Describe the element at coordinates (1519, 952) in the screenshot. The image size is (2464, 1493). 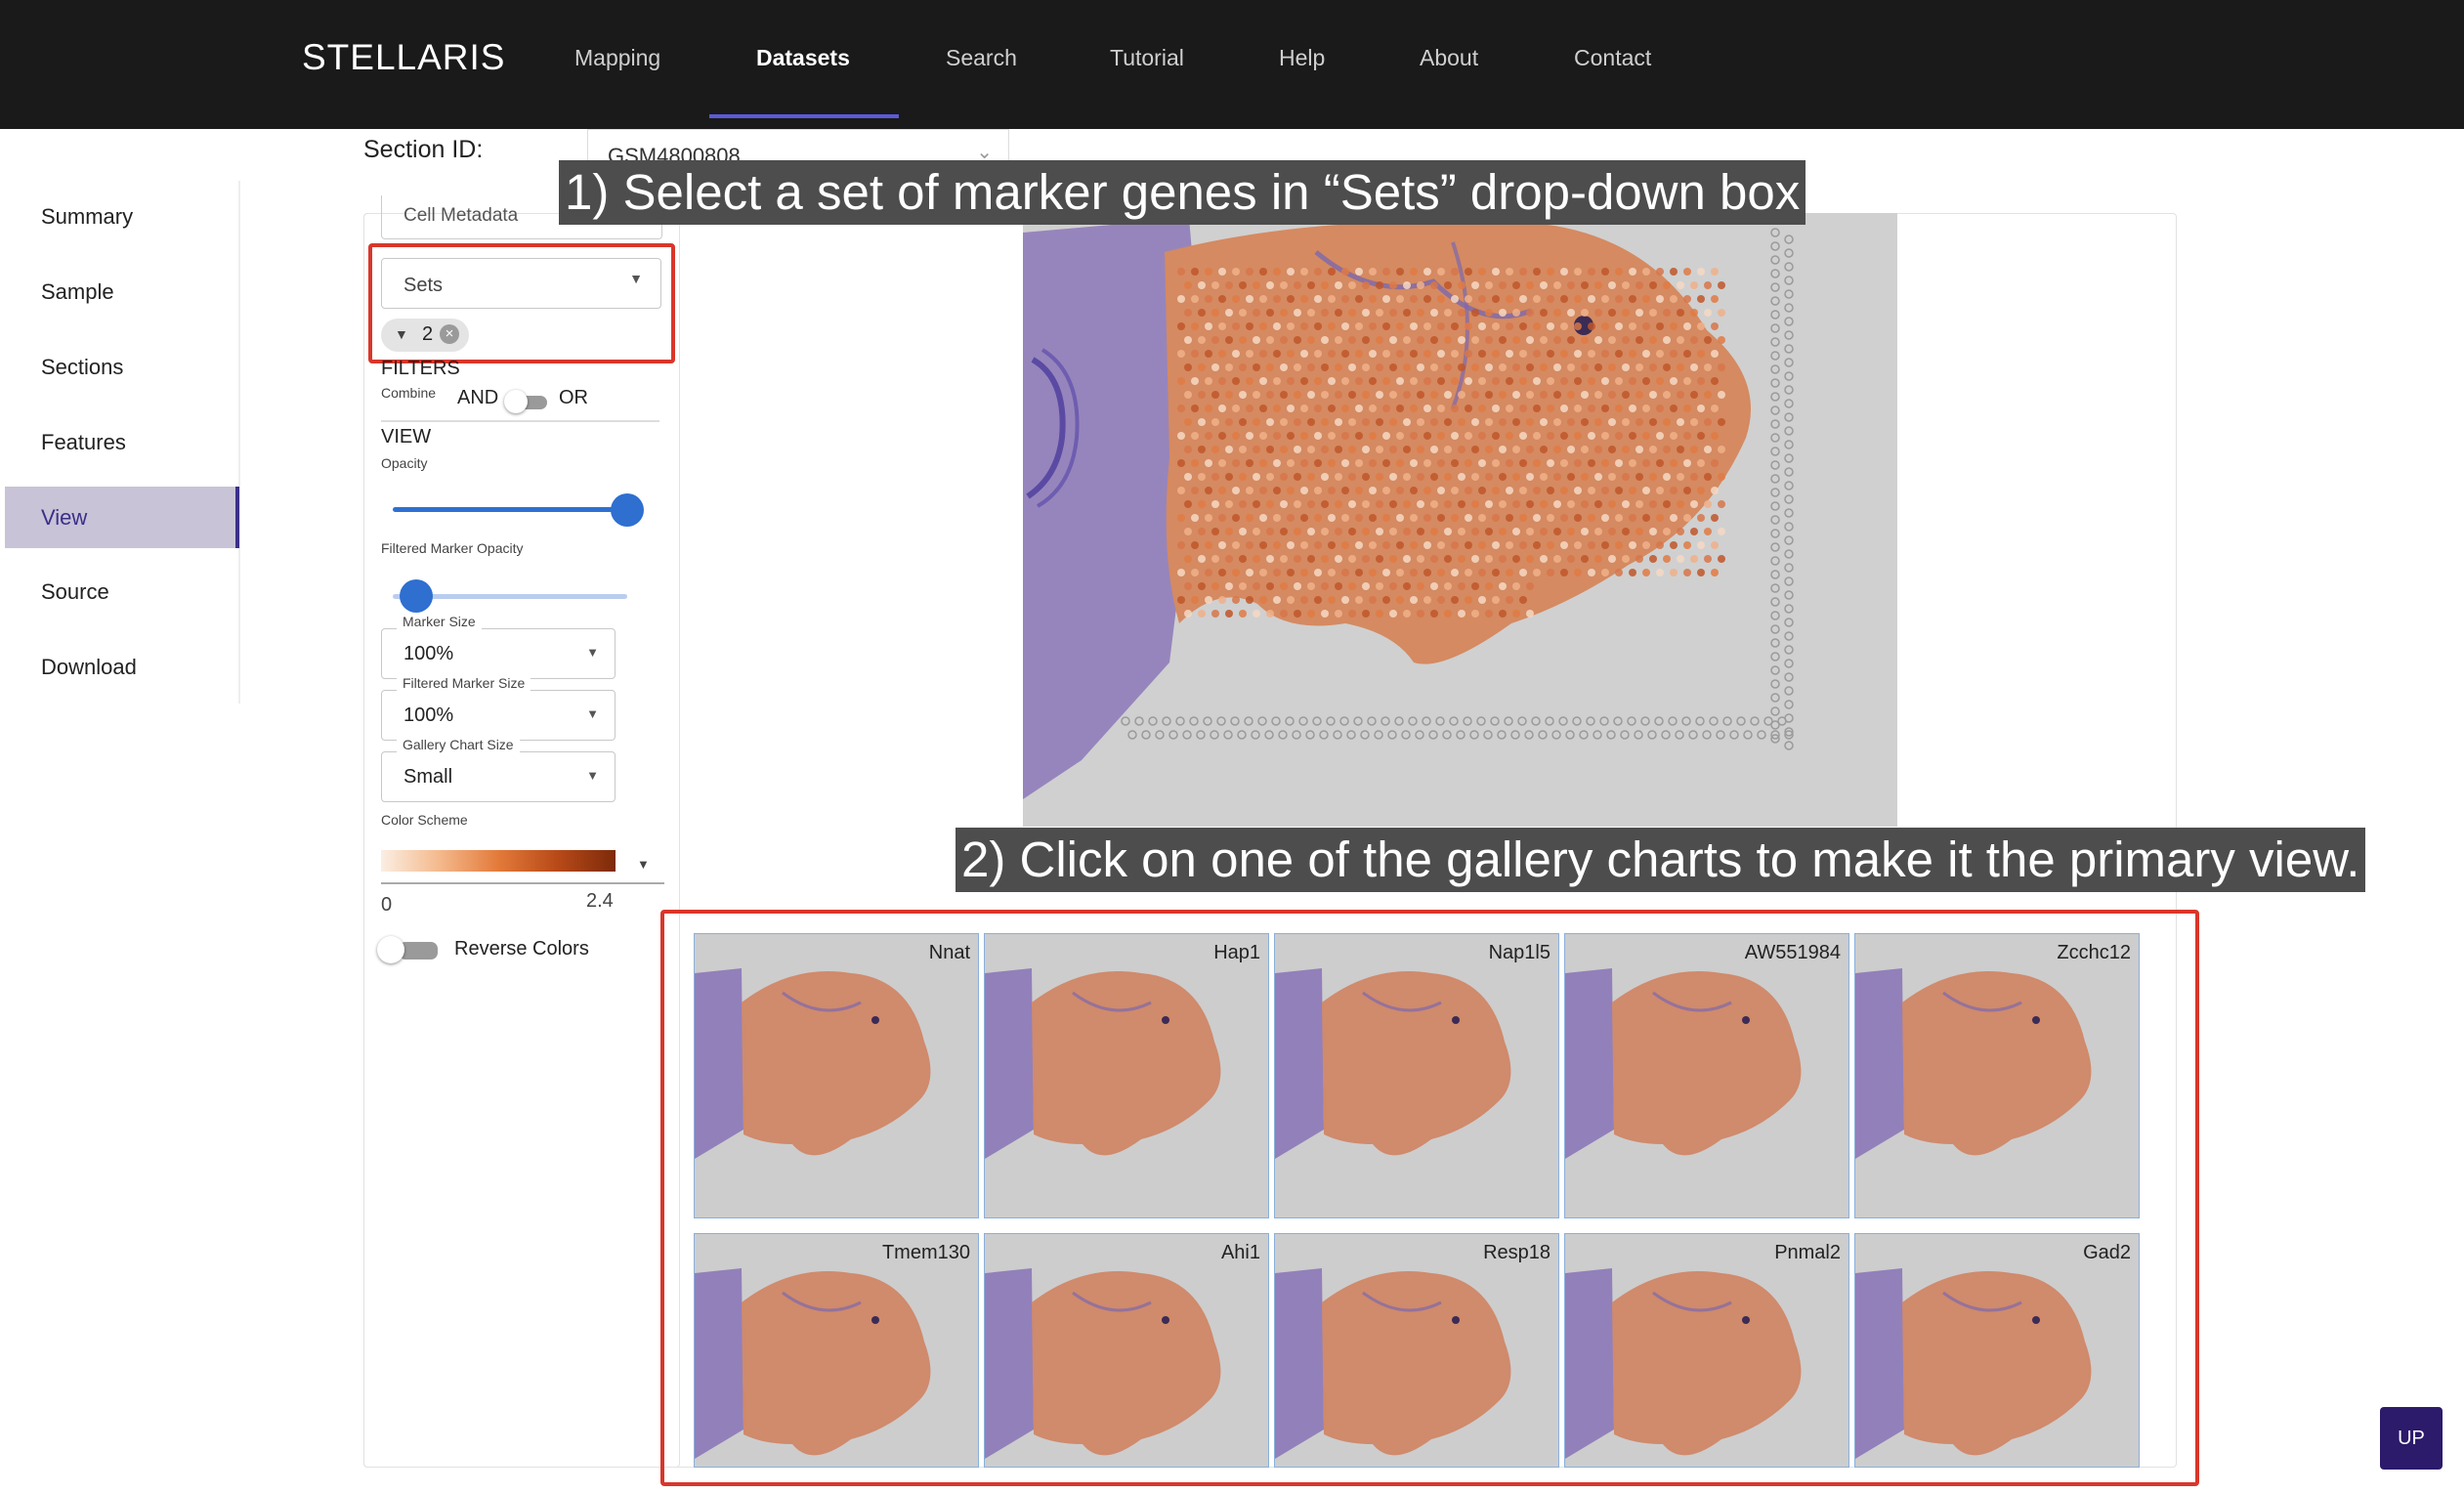
I see `gallery-chart-title: Nap1l5` at that location.